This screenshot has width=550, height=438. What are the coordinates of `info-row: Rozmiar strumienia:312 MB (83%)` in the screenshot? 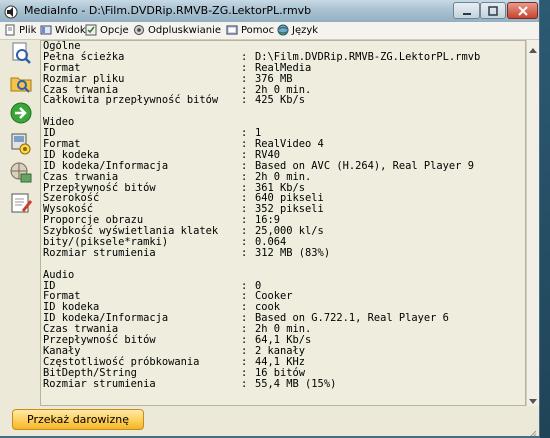 It's located at (186, 253).